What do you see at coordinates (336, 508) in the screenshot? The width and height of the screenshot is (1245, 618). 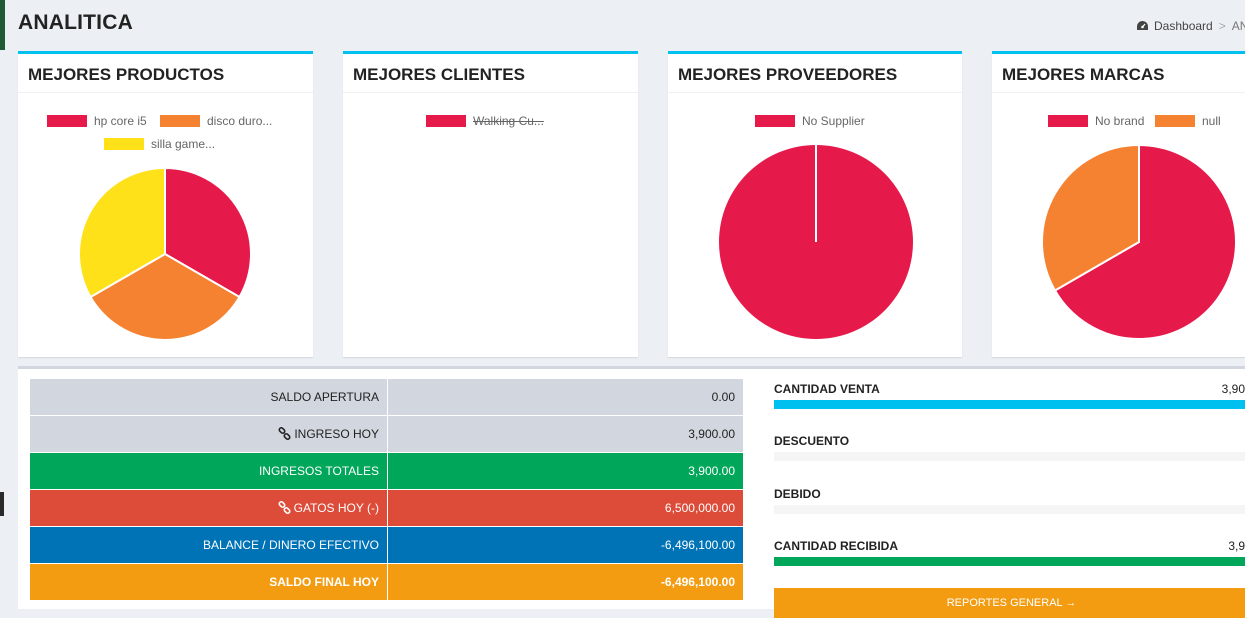 I see `row-label-text: GATOS HOY (-)` at bounding box center [336, 508].